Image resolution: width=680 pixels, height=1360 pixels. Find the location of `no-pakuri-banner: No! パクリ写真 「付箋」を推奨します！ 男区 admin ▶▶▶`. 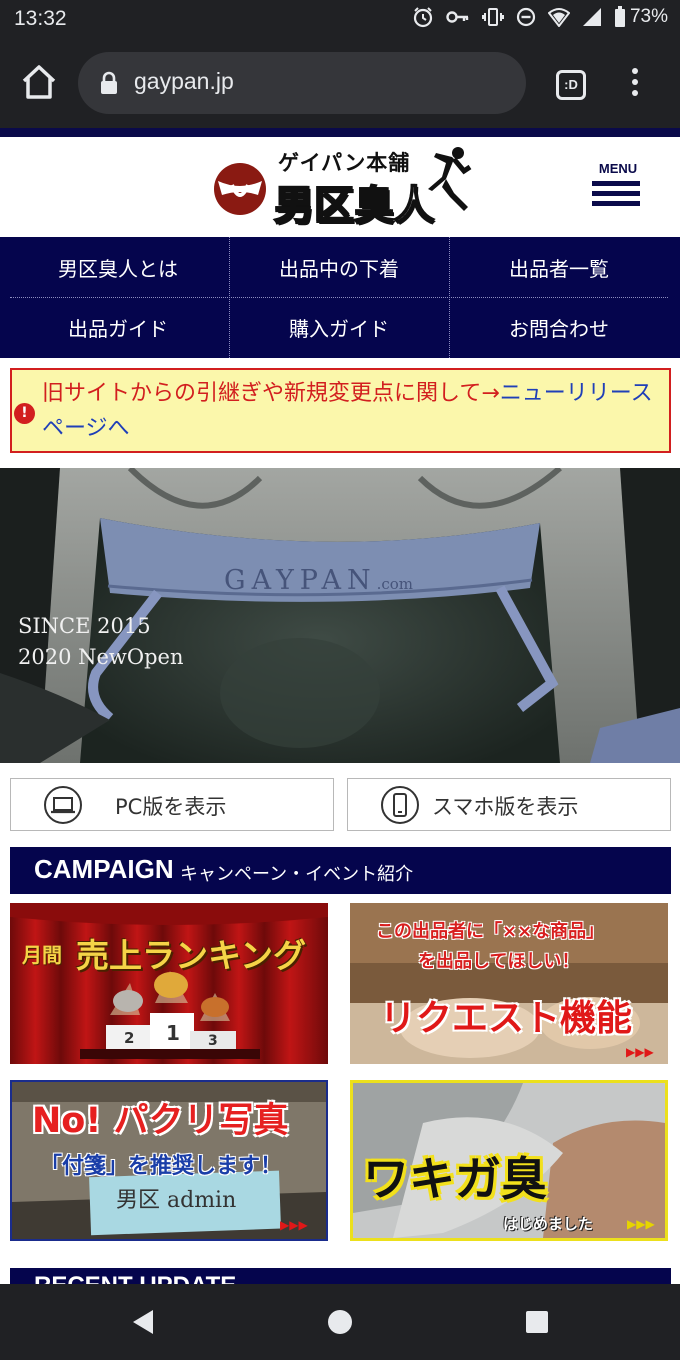

no-pakuri-banner: No! パクリ写真 「付箋」を推奨します！ 男区 admin ▶▶▶ is located at coordinates (169, 1160).